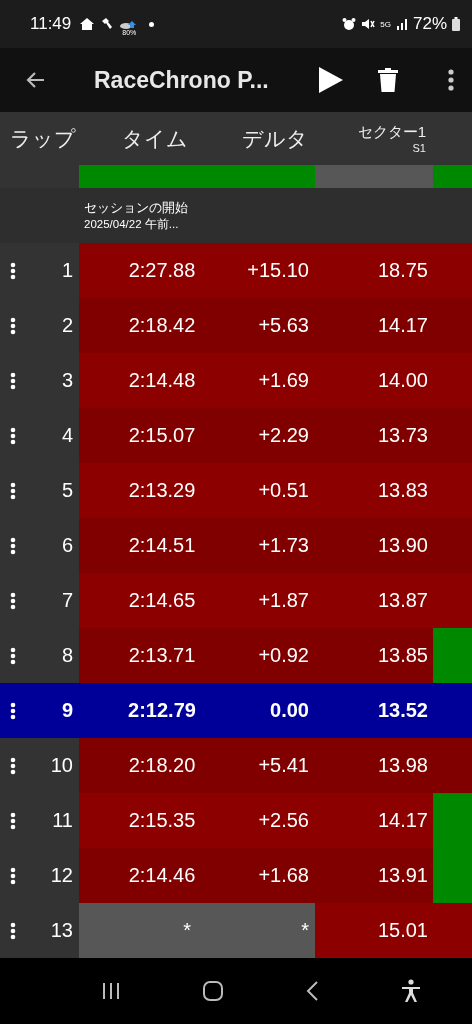  What do you see at coordinates (393, 765) in the screenshot?
I see `sector-time-cell: 13.98` at bounding box center [393, 765].